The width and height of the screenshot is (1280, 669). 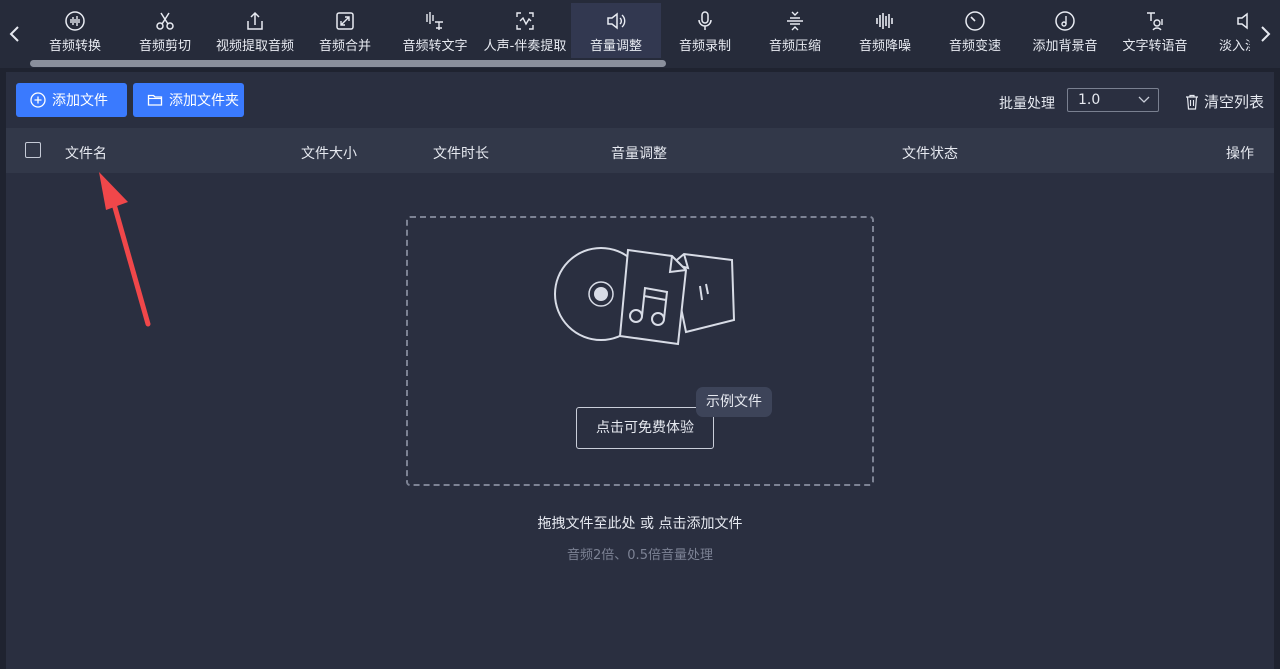 What do you see at coordinates (80, 101) in the screenshot?
I see `add-file-label: 添加文件` at bounding box center [80, 101].